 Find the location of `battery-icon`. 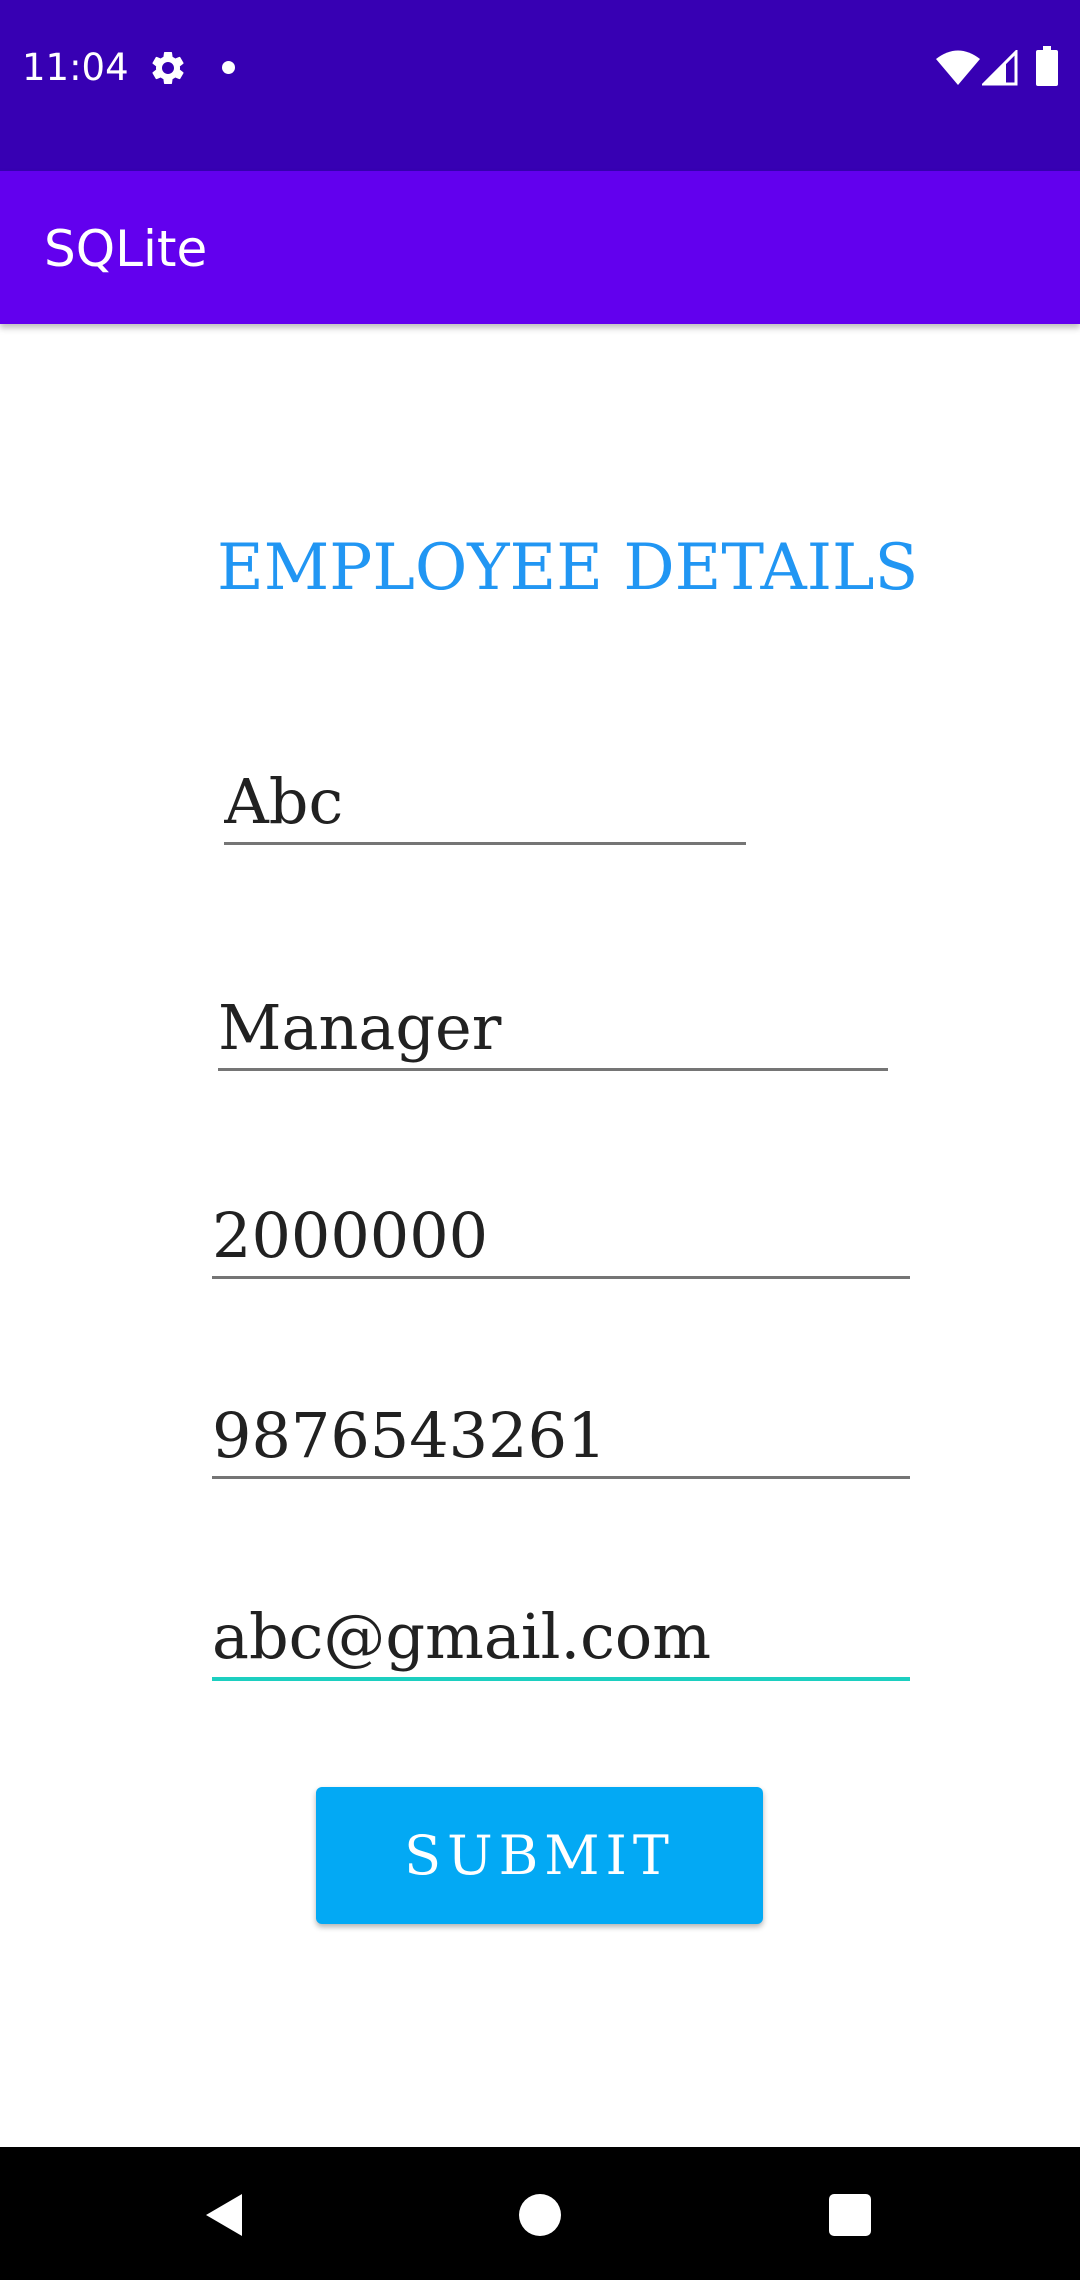

battery-icon is located at coordinates (1047, 66).